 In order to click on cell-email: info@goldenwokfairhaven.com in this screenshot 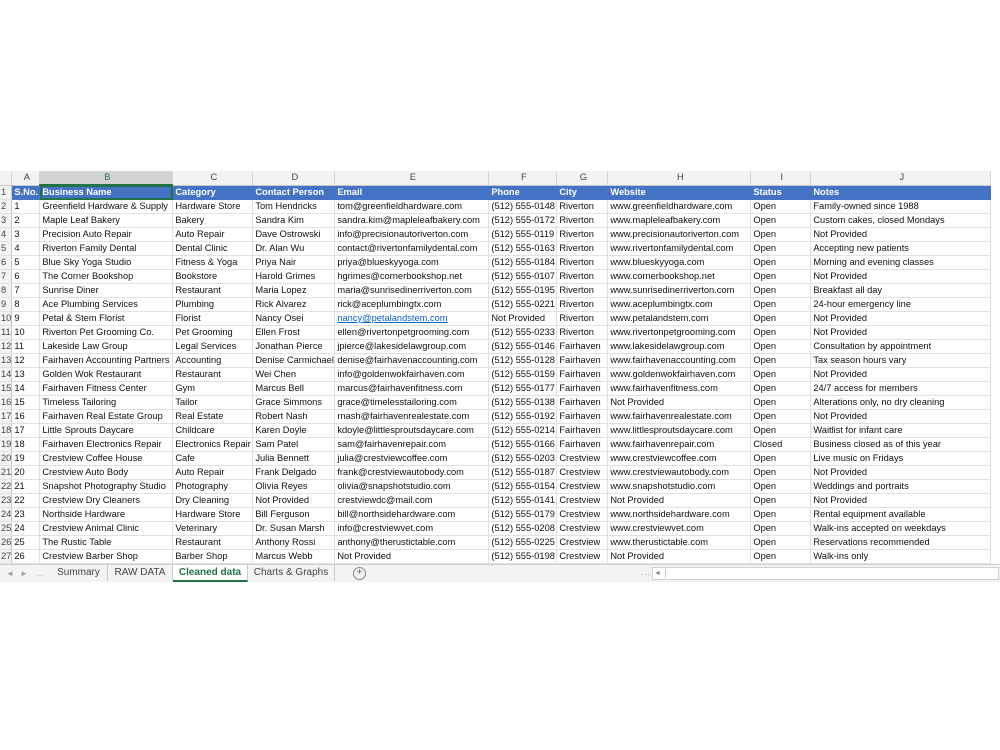, I will do `click(412, 374)`.